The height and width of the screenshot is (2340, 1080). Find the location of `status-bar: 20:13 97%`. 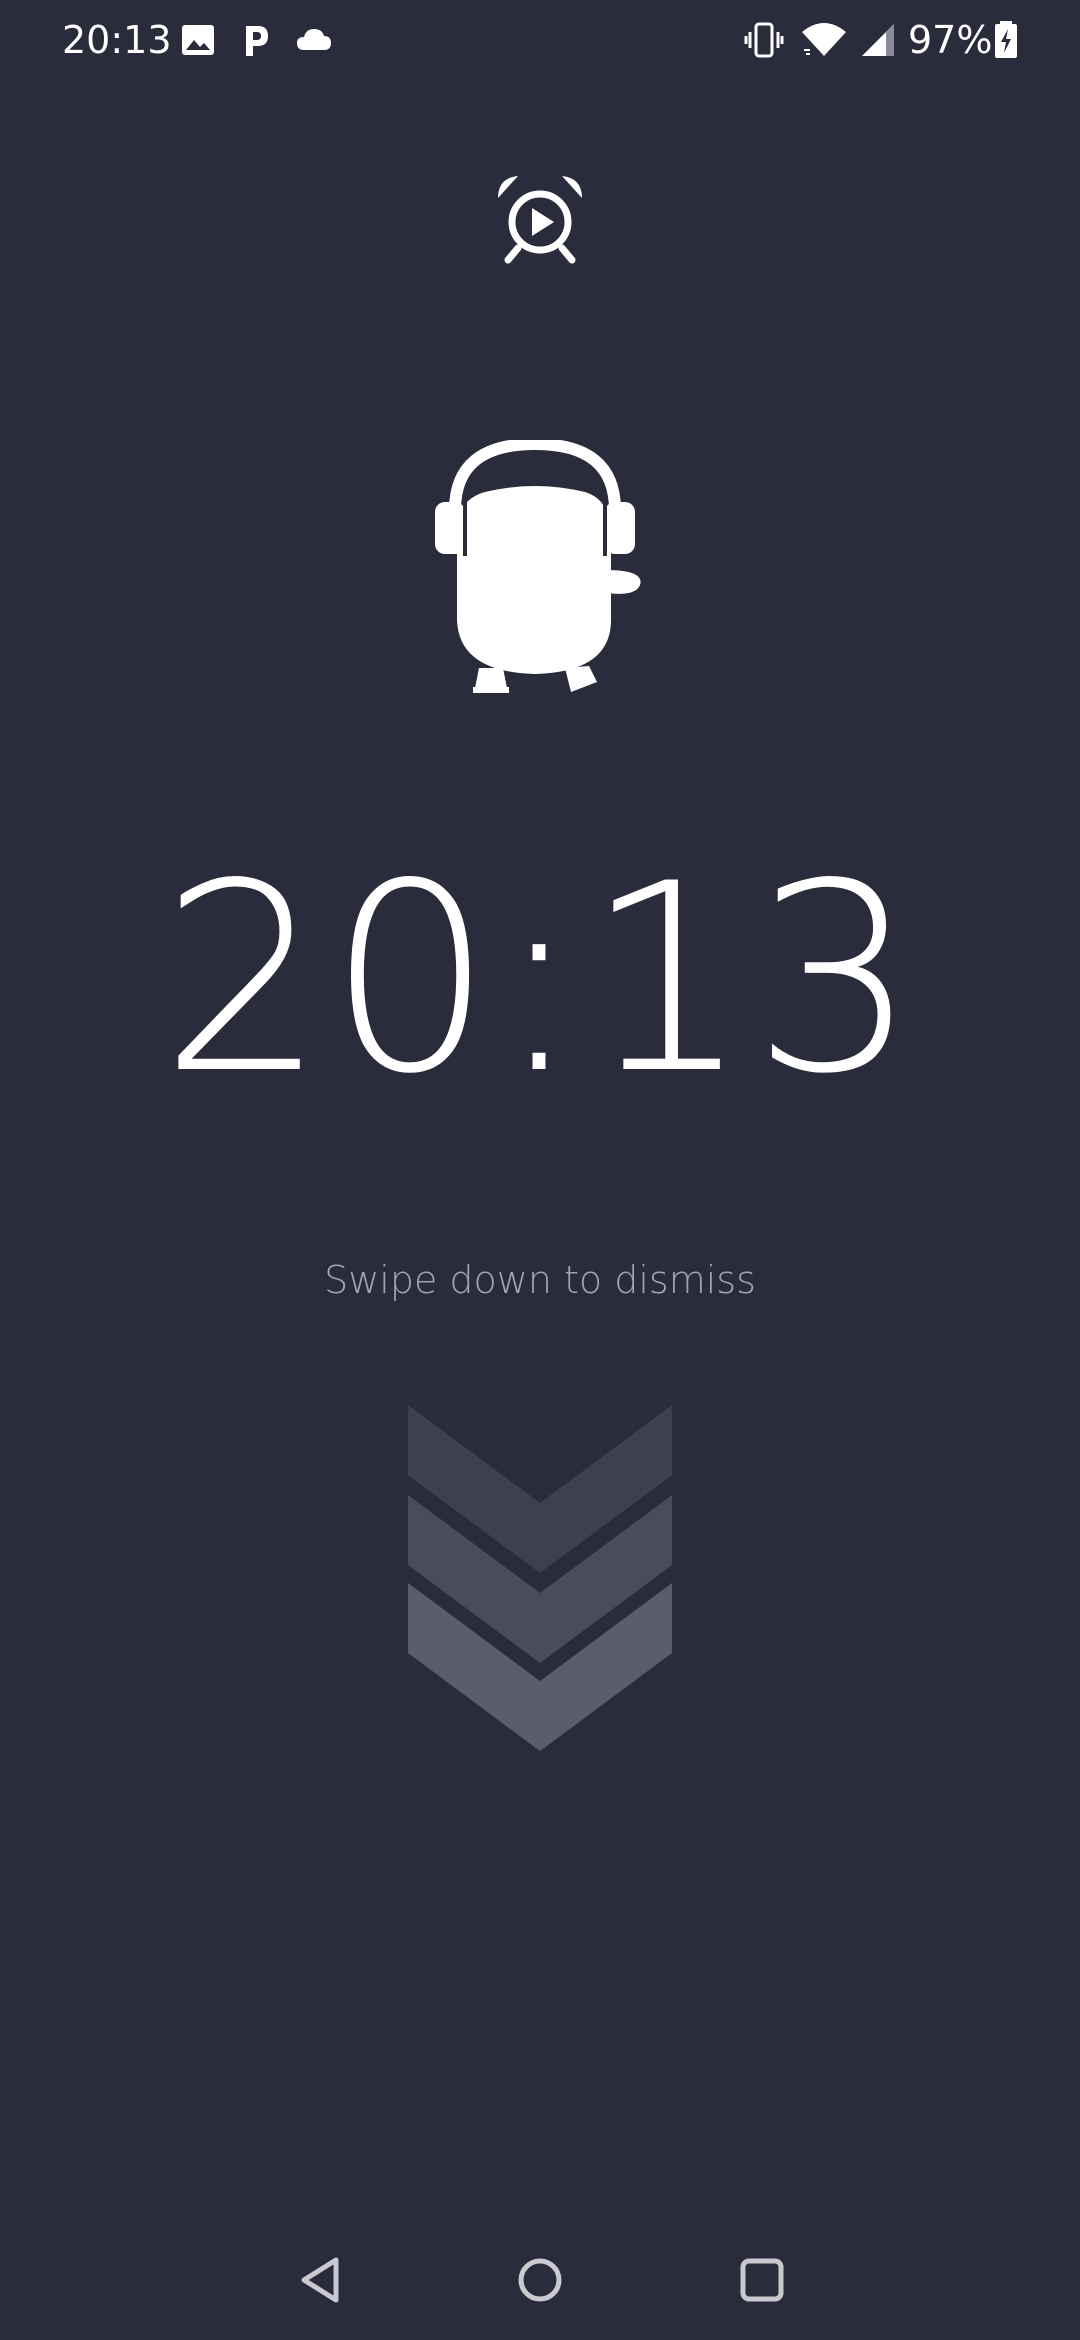

status-bar: 20:13 97% is located at coordinates (540, 40).